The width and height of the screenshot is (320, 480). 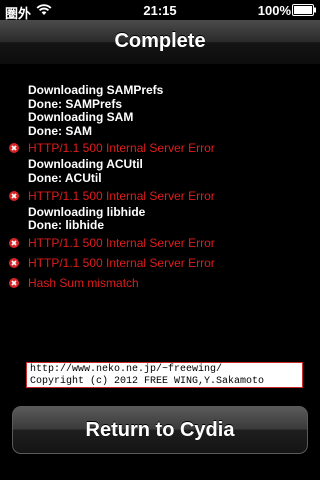 I want to click on credits-url: http://www.neko.ne.jp/~freewing/, so click(x=126, y=369).